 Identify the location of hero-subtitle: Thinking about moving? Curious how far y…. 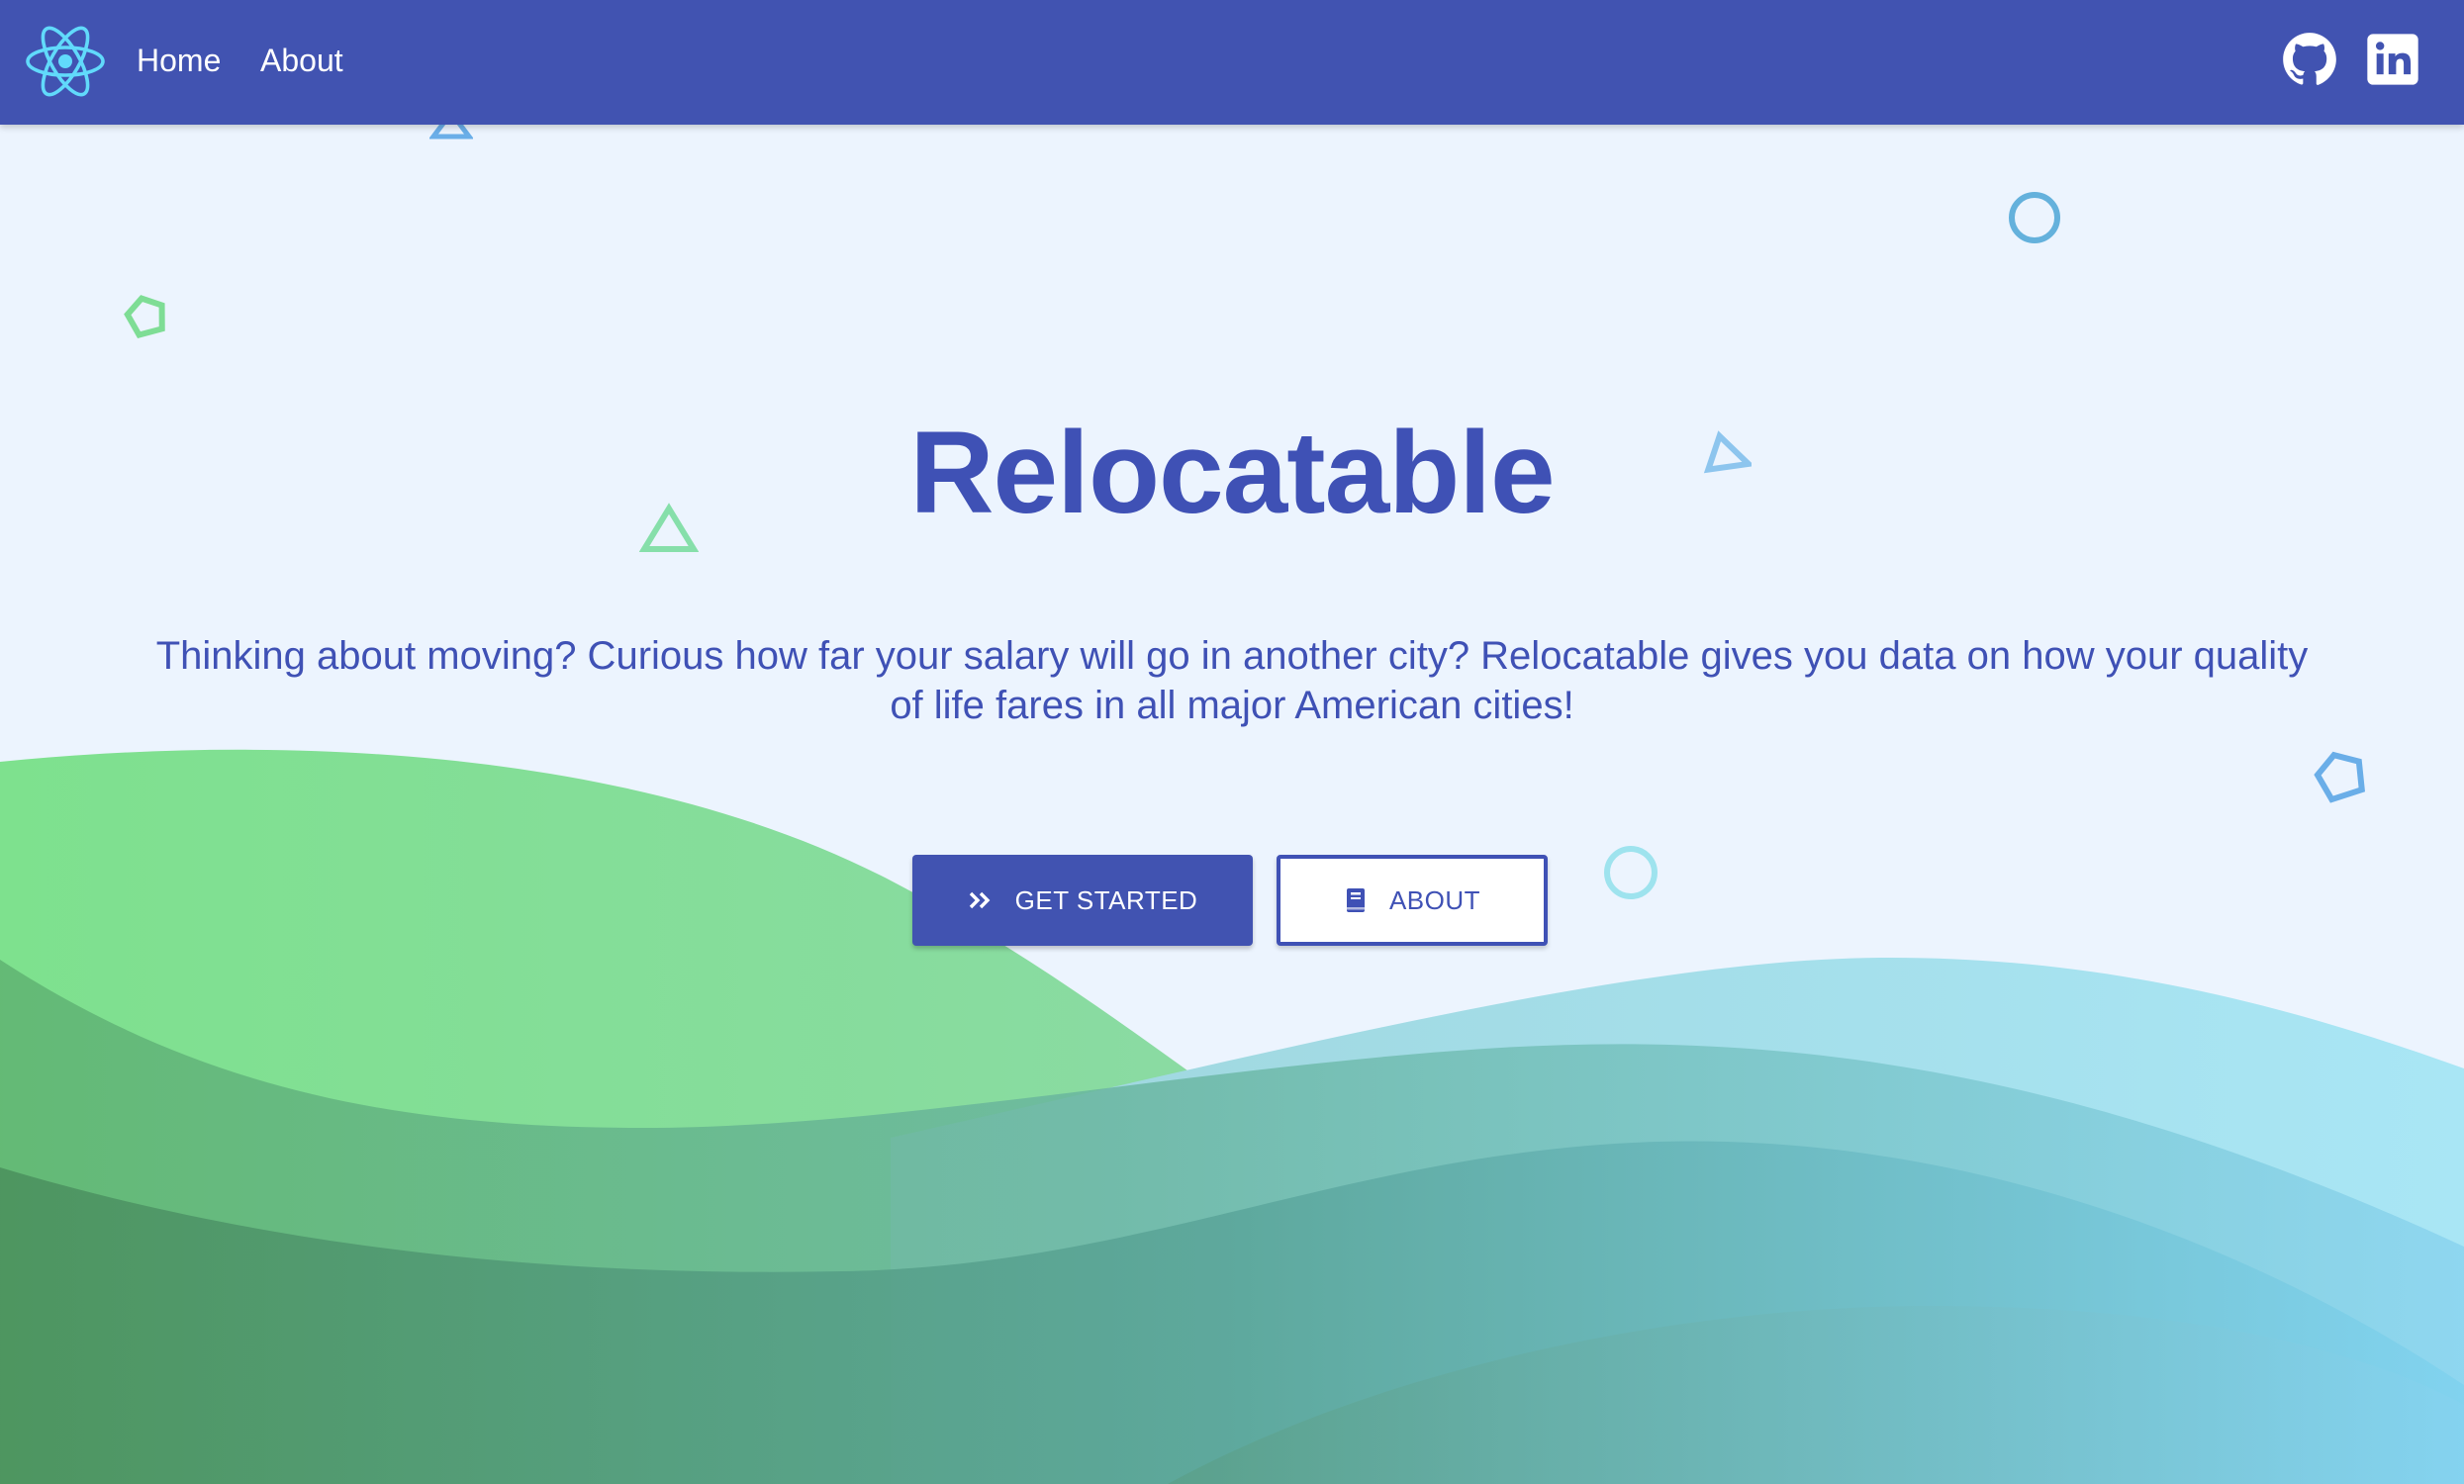
(1232, 680).